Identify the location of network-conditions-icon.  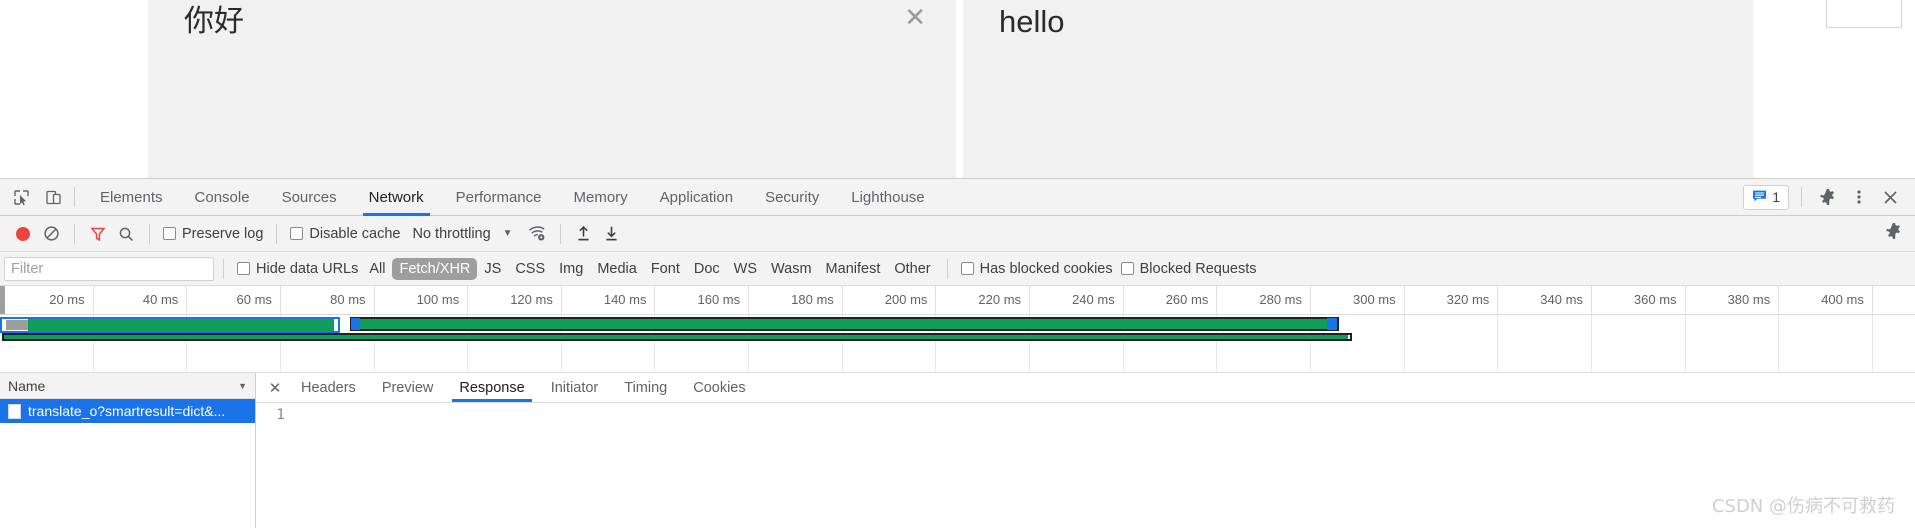
(537, 234).